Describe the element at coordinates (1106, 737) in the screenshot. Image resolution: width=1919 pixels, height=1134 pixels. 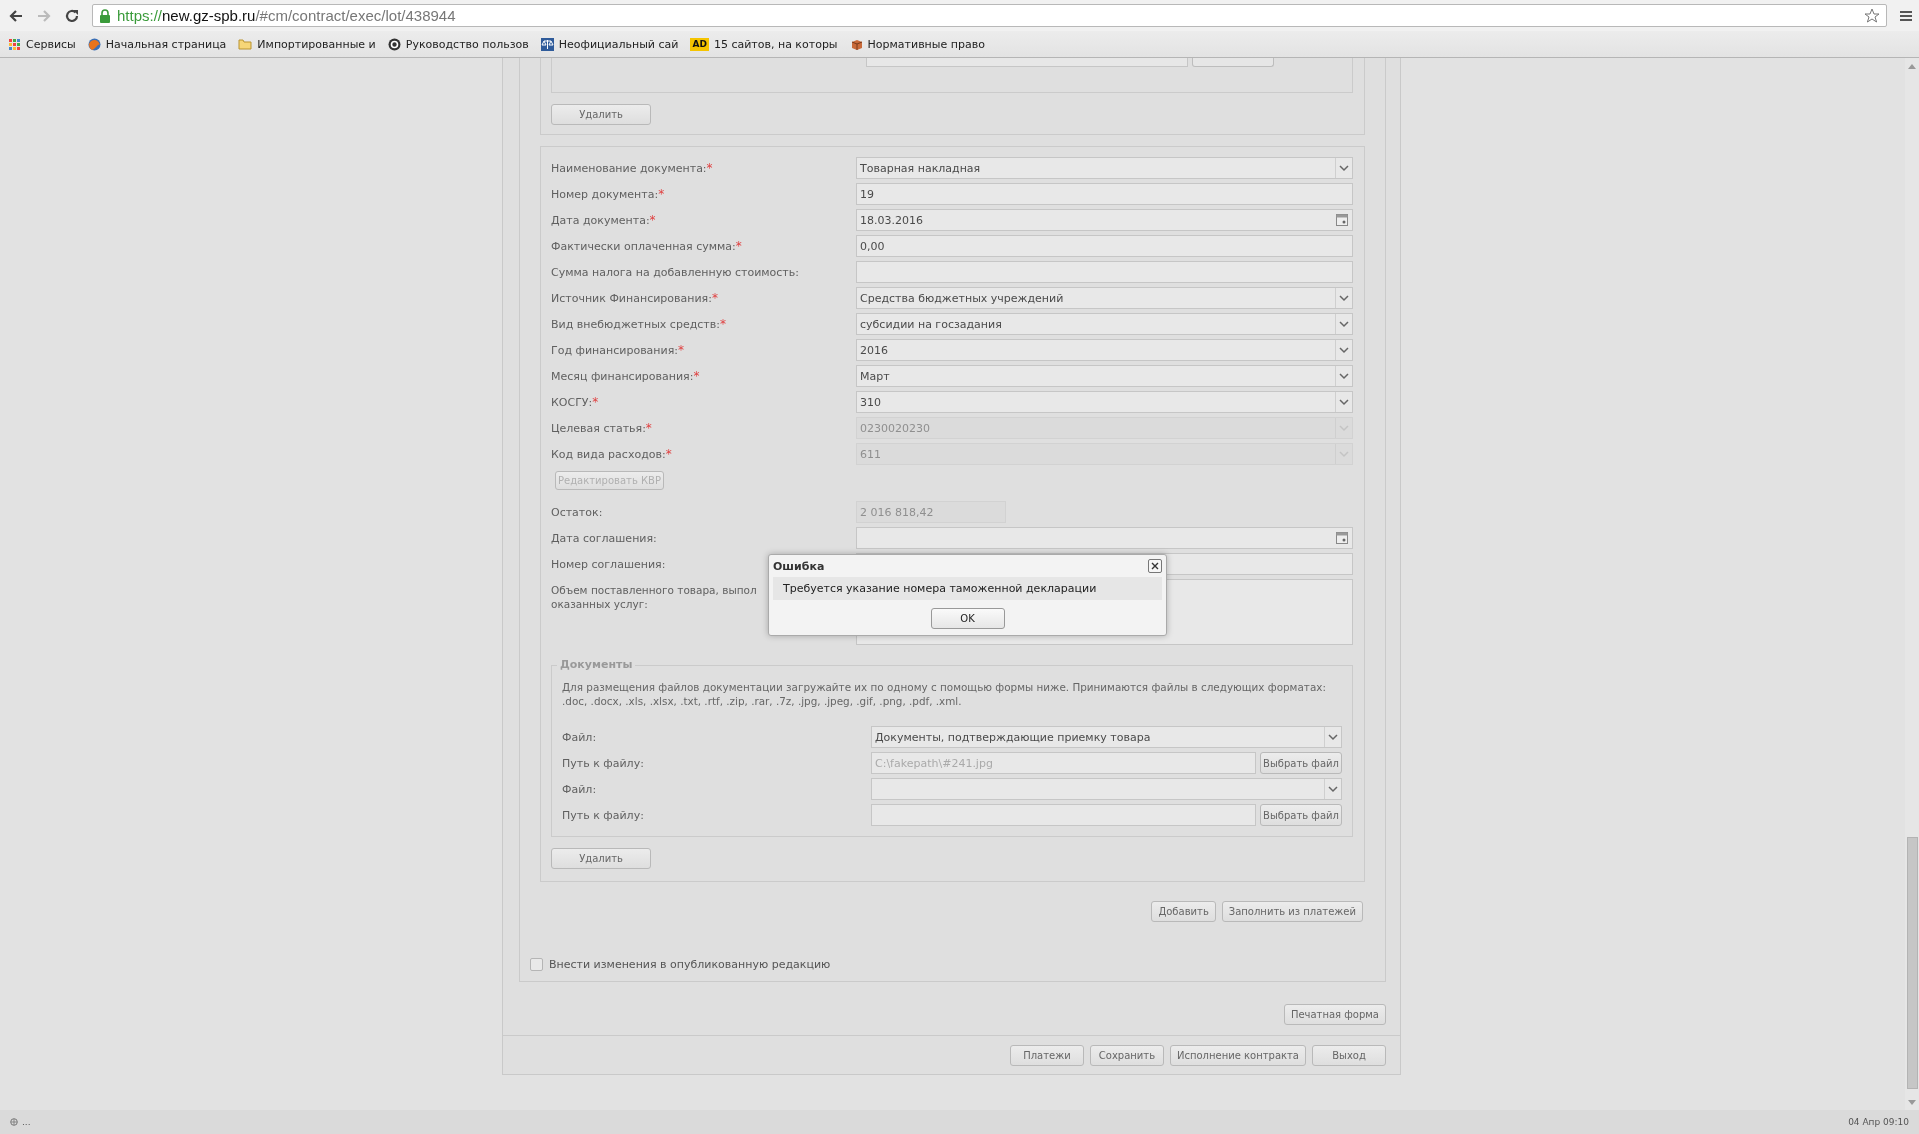
I see `dropdown-field: Документы, подтверждающие приемку товара` at that location.